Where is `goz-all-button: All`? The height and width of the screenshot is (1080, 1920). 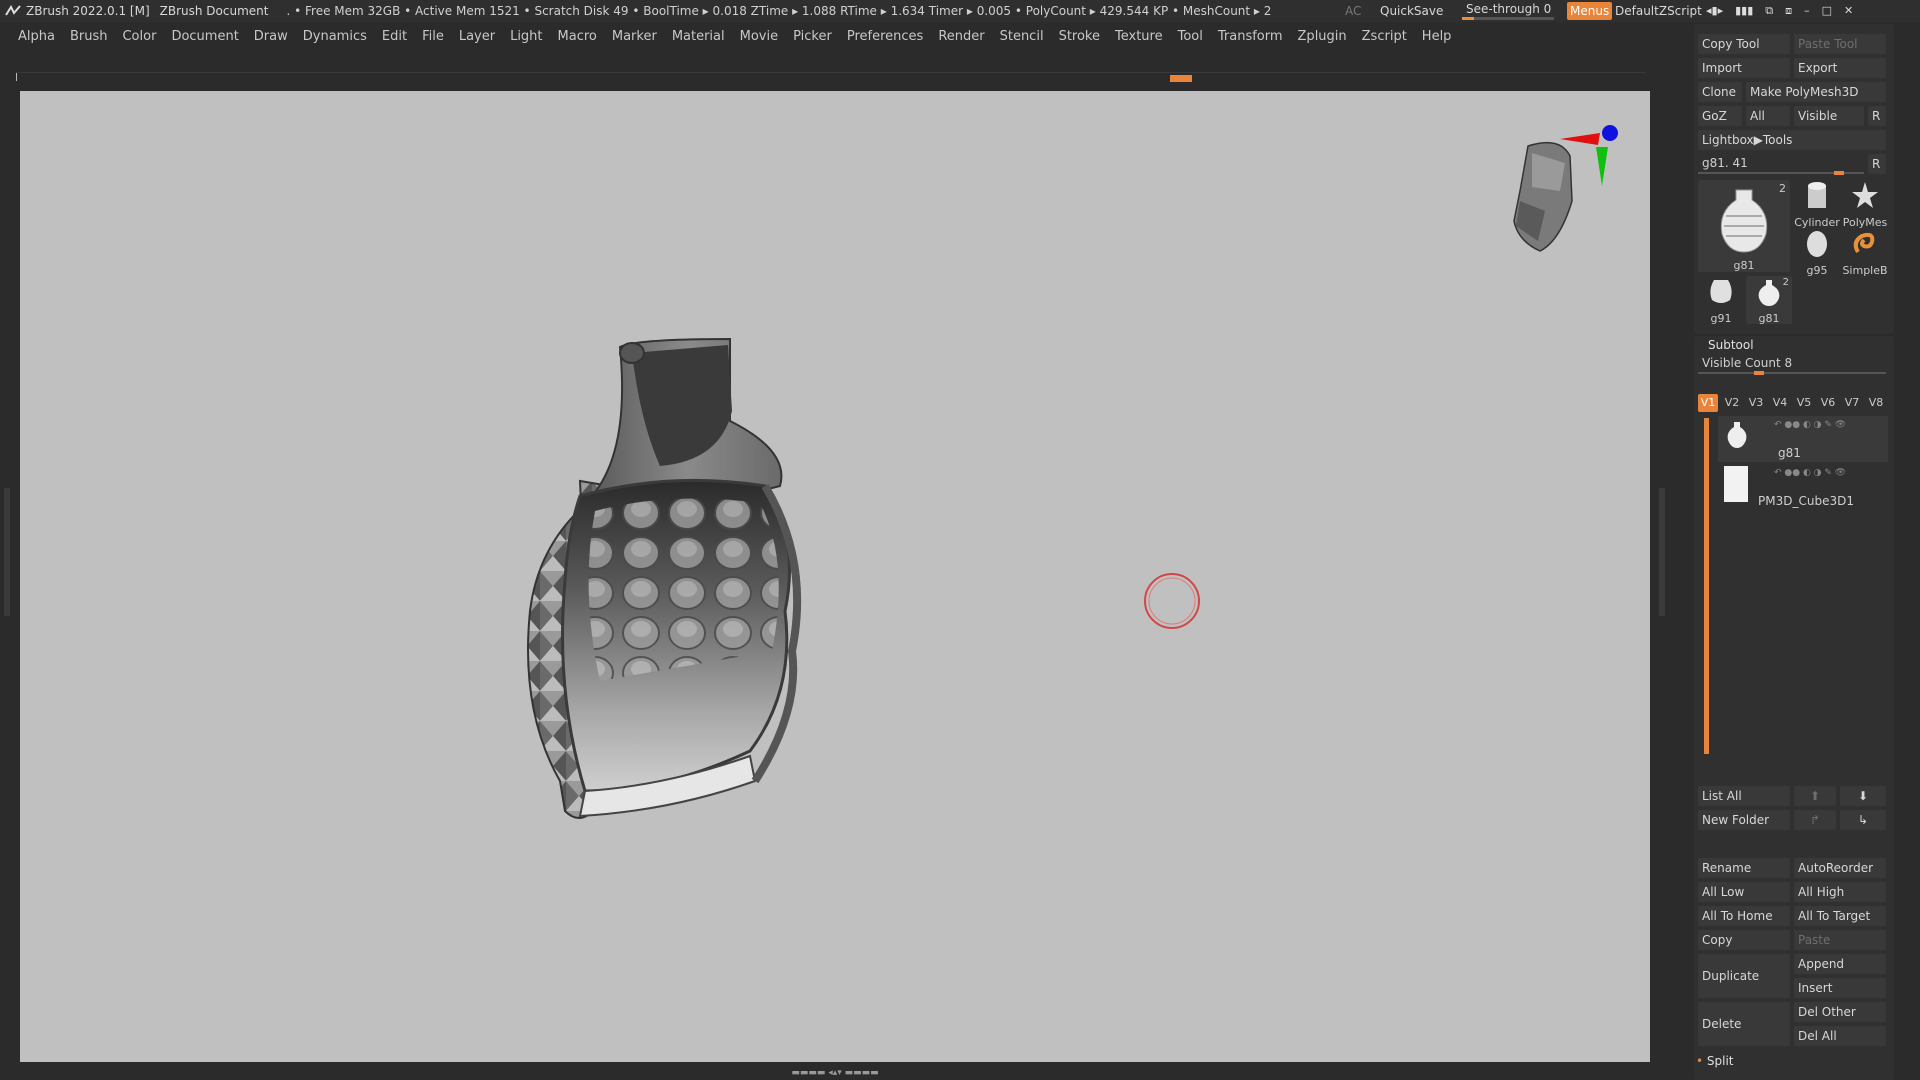
goz-all-button: All is located at coordinates (1768, 116).